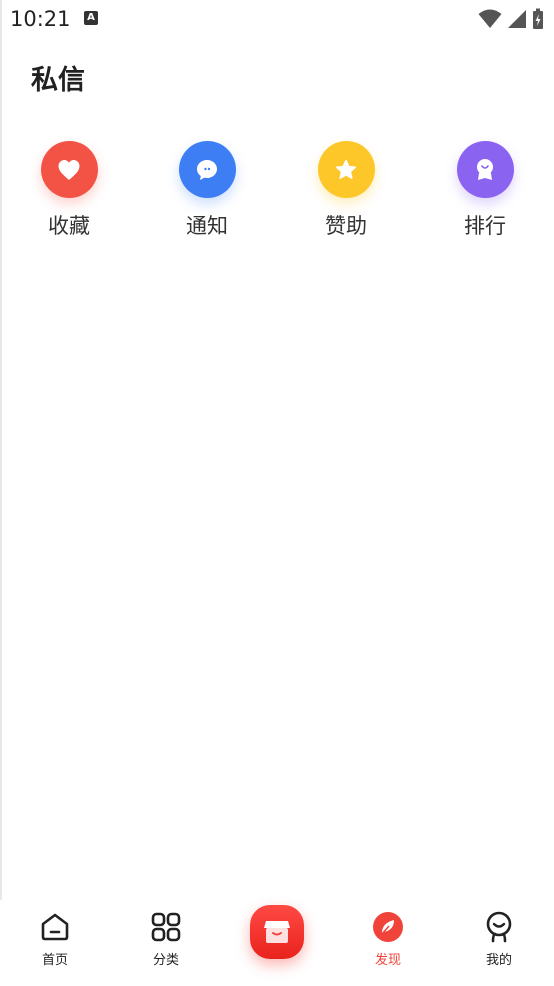 Image resolution: width=554 pixels, height=986 pixels. I want to click on nav-item-discover: 发现, so click(388, 939).